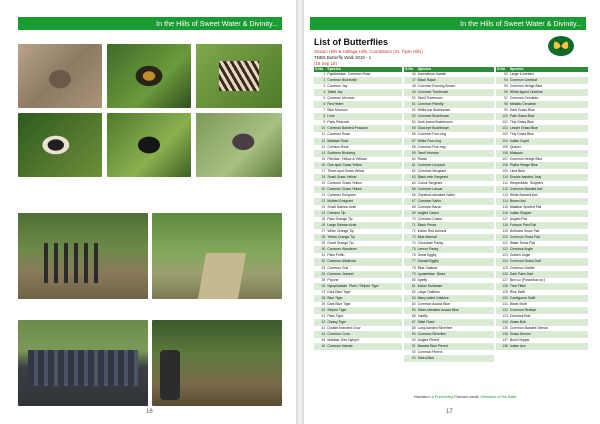 This screenshot has height=424, width=600. I want to click on row-species-name: White-tipped Lineblue, so click(526, 92).